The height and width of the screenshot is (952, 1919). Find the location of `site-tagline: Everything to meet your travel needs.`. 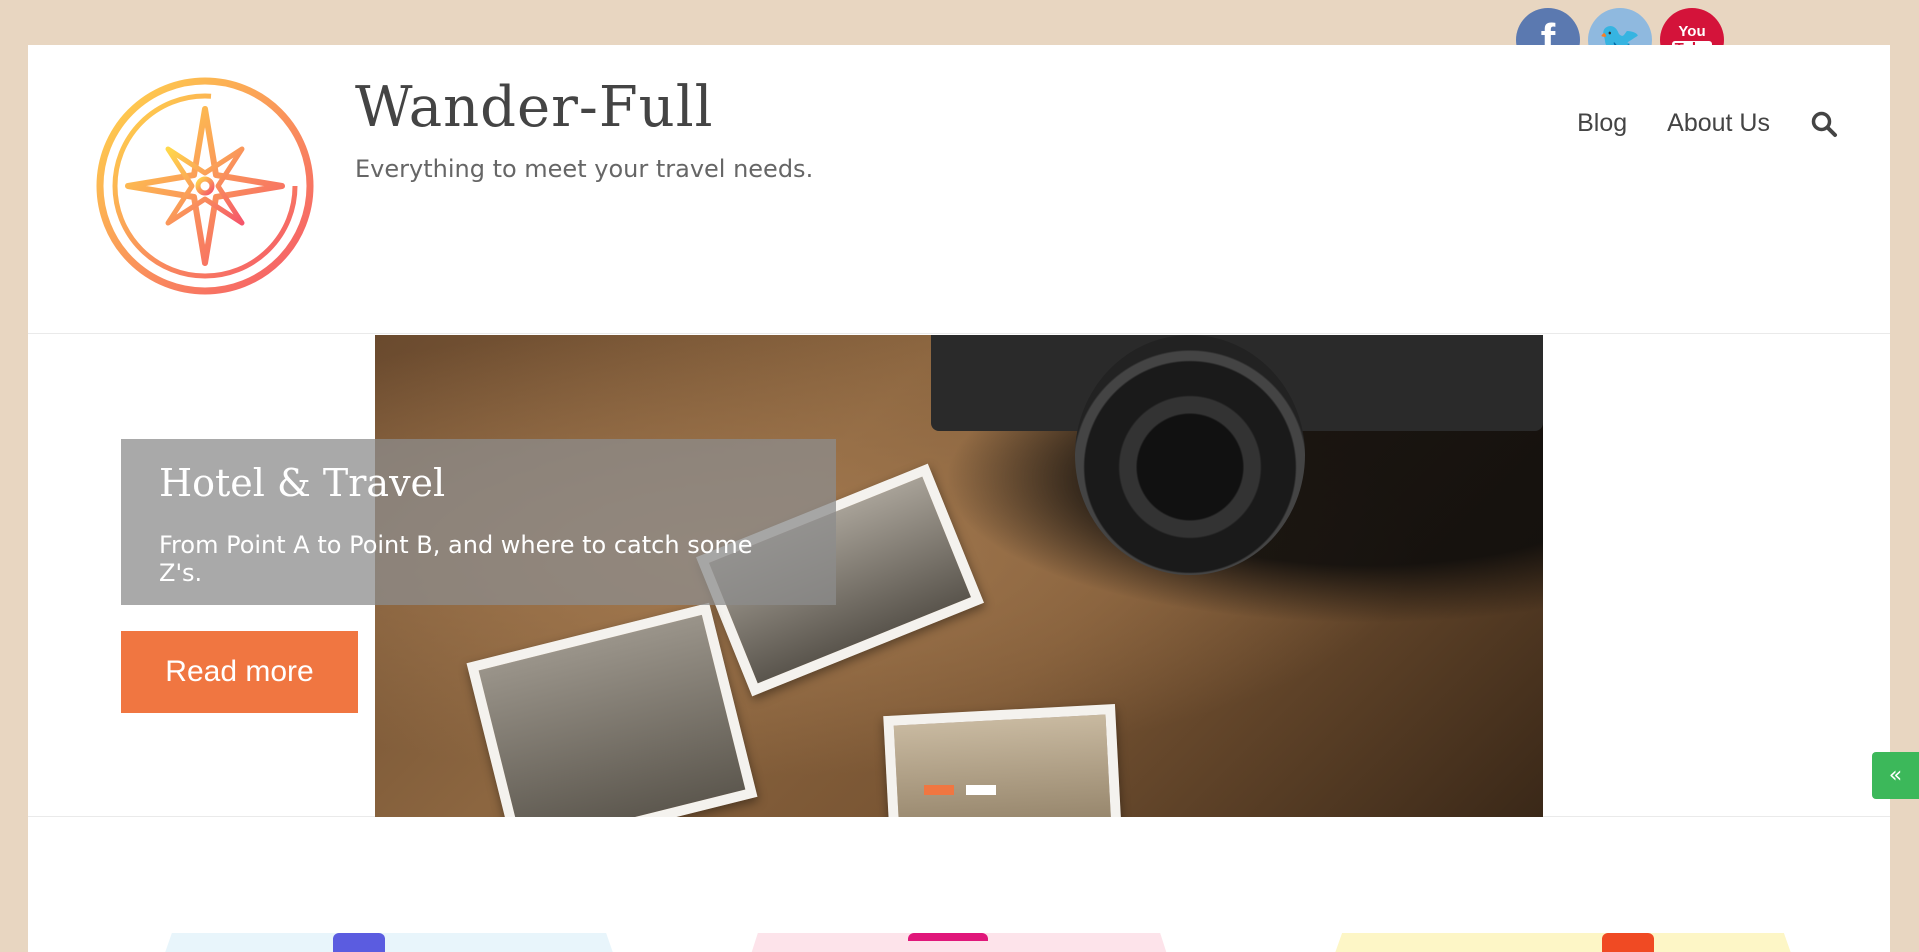

site-tagline: Everything to meet your travel needs. is located at coordinates (584, 169).